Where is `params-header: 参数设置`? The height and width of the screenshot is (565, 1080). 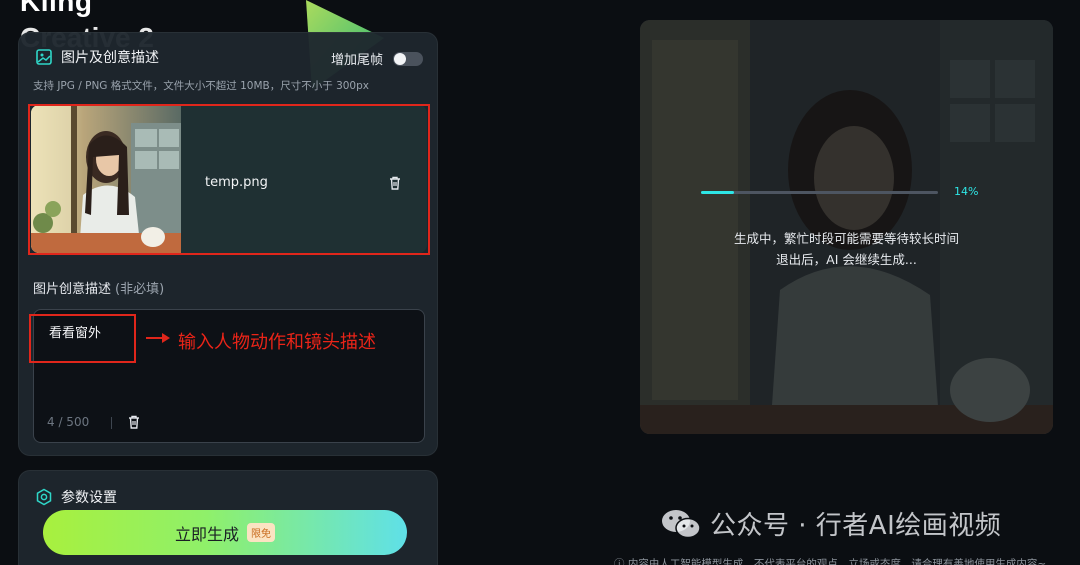 params-header: 参数设置 is located at coordinates (76, 497).